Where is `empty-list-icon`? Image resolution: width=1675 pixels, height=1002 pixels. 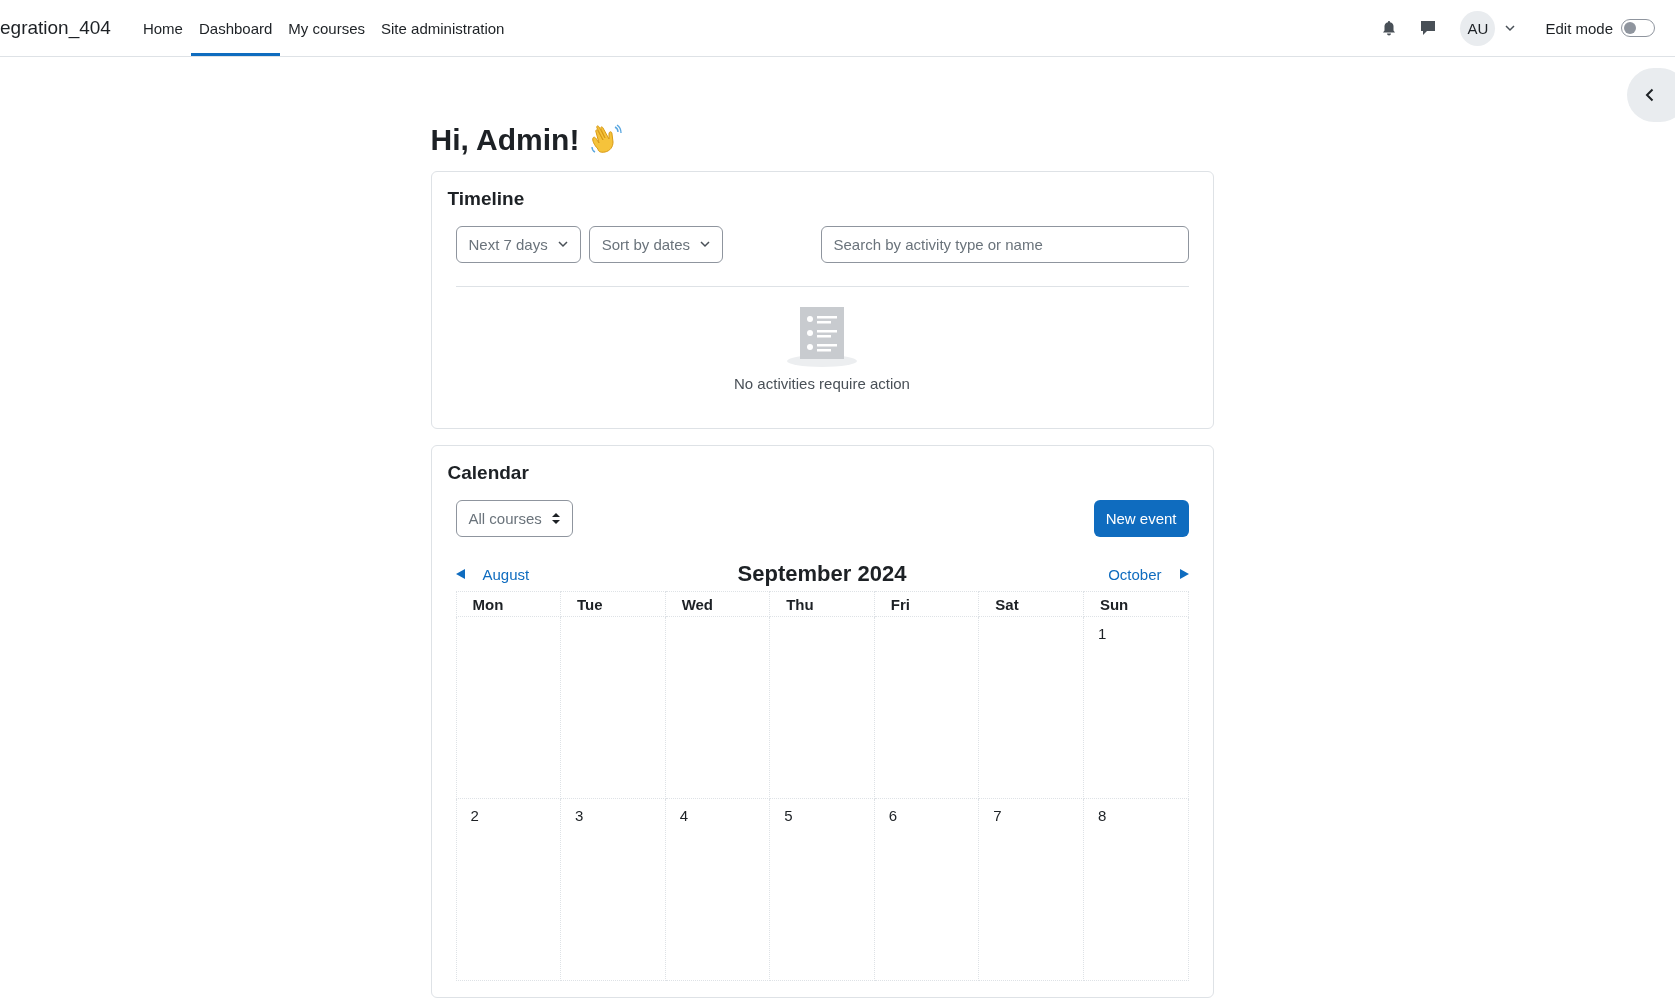 empty-list-icon is located at coordinates (822, 337).